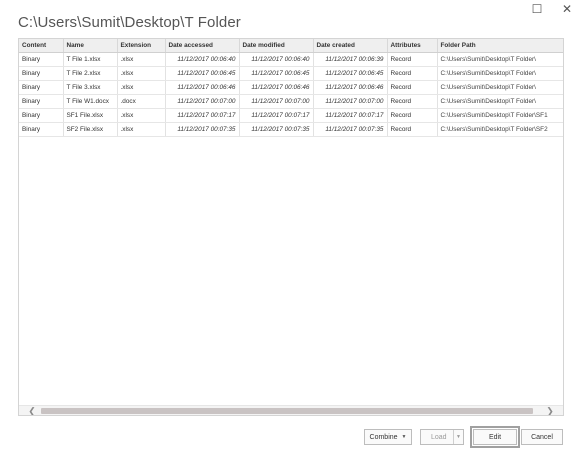  Describe the element at coordinates (276, 59) in the screenshot. I see `cell-date-modified: 11/12/2017 00:06:40` at that location.